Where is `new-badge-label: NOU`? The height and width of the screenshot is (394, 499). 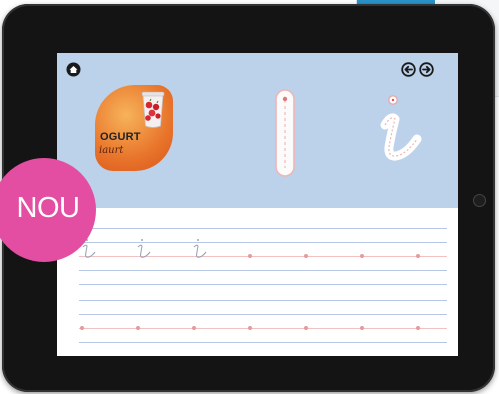 new-badge-label: NOU is located at coordinates (48, 208).